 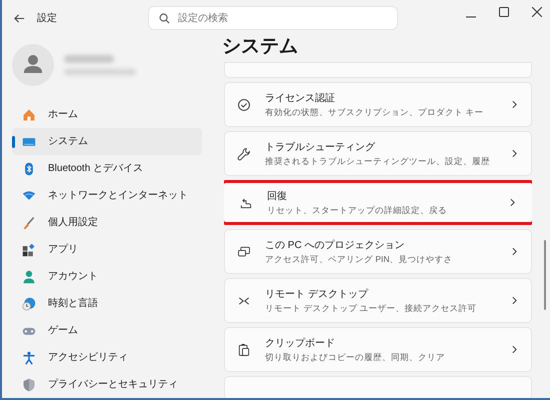 I want to click on house-icon, so click(x=29, y=115).